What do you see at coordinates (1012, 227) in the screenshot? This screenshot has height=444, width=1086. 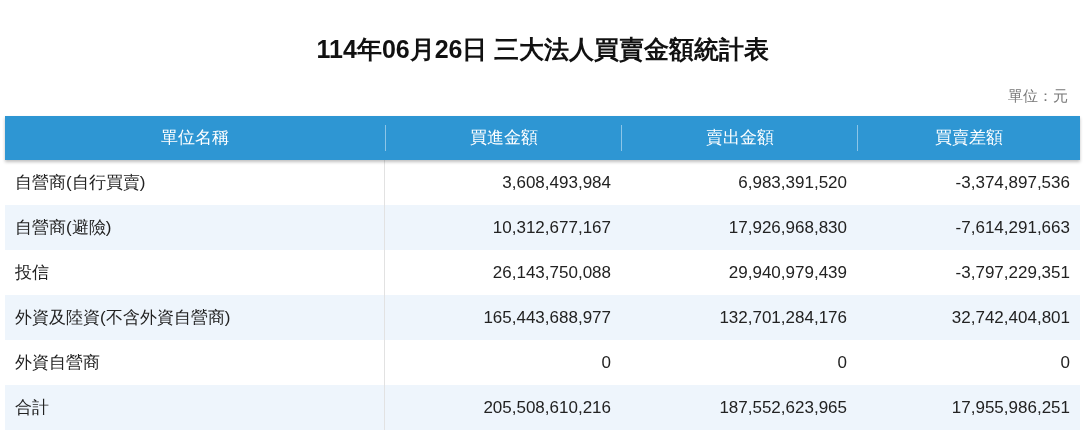 I see `table-cell-text: -7,614,291,663` at bounding box center [1012, 227].